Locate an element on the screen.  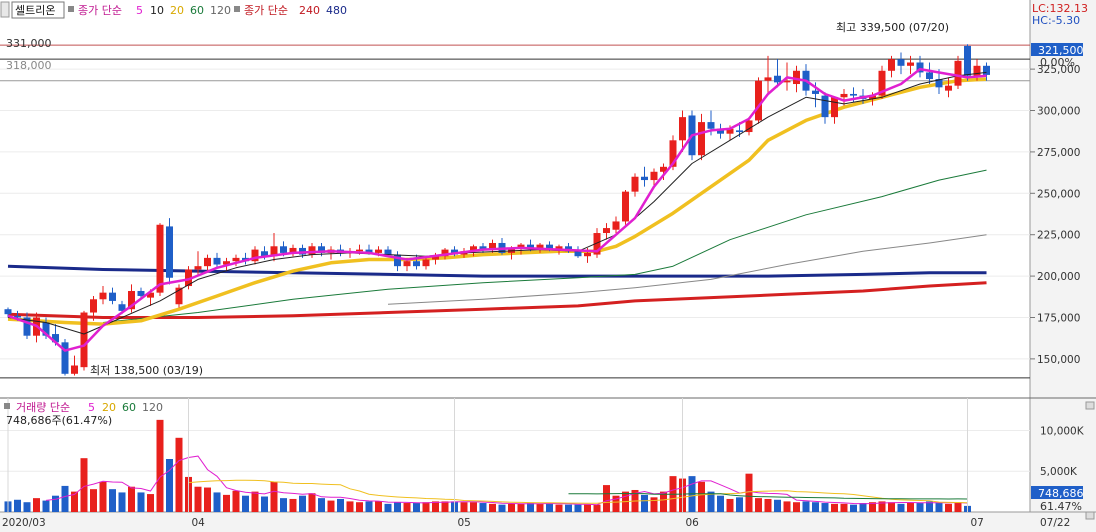
ma10-legend: 10 is located at coordinates (157, 10).